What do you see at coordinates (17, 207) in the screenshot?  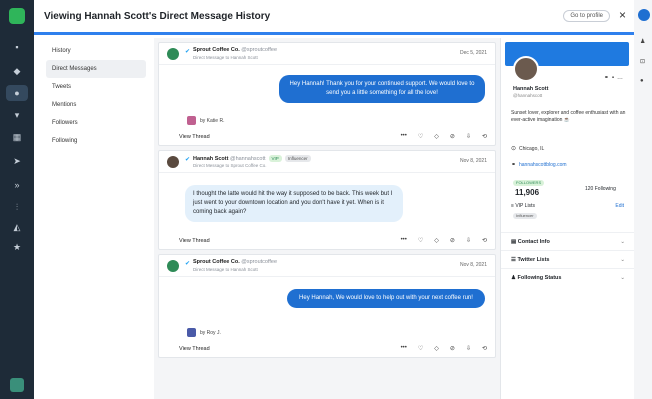 I see `reports-icon: ⫶` at bounding box center [17, 207].